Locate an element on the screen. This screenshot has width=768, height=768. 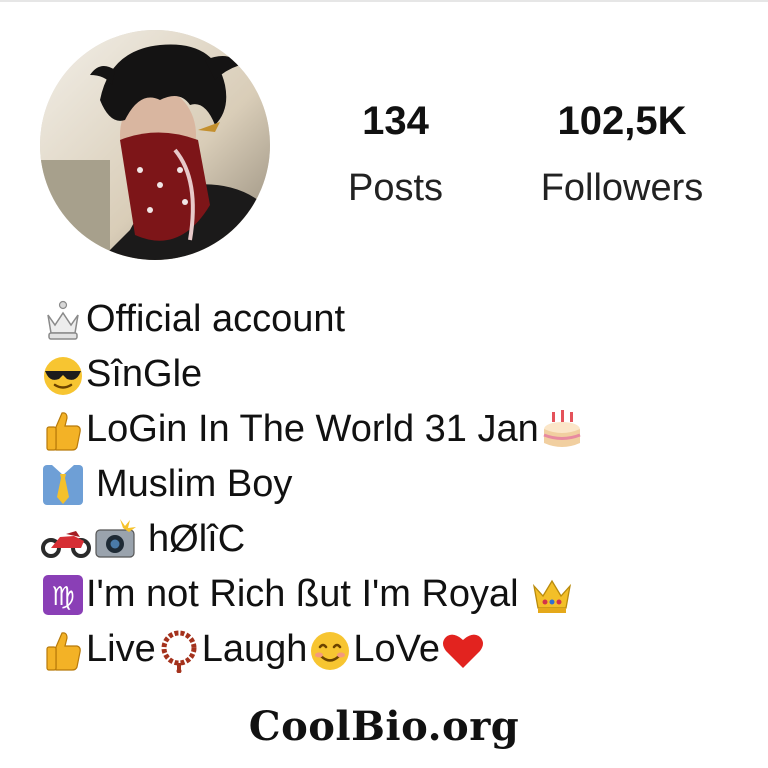
chess-queen-icon is located at coordinates (63, 320).